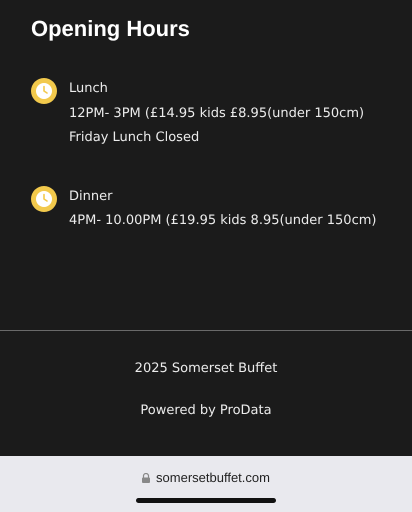 Image resolution: width=412 pixels, height=512 pixels. Describe the element at coordinates (134, 138) in the screenshot. I see `hours-text: Friday Lunch Closed` at that location.